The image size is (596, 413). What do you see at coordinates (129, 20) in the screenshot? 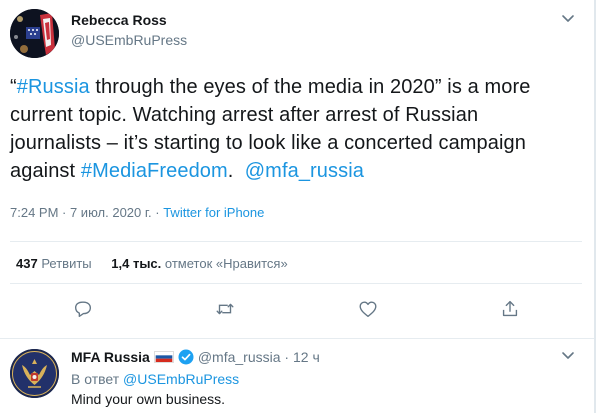
I see `author-name: Rebecca Ross` at bounding box center [129, 20].